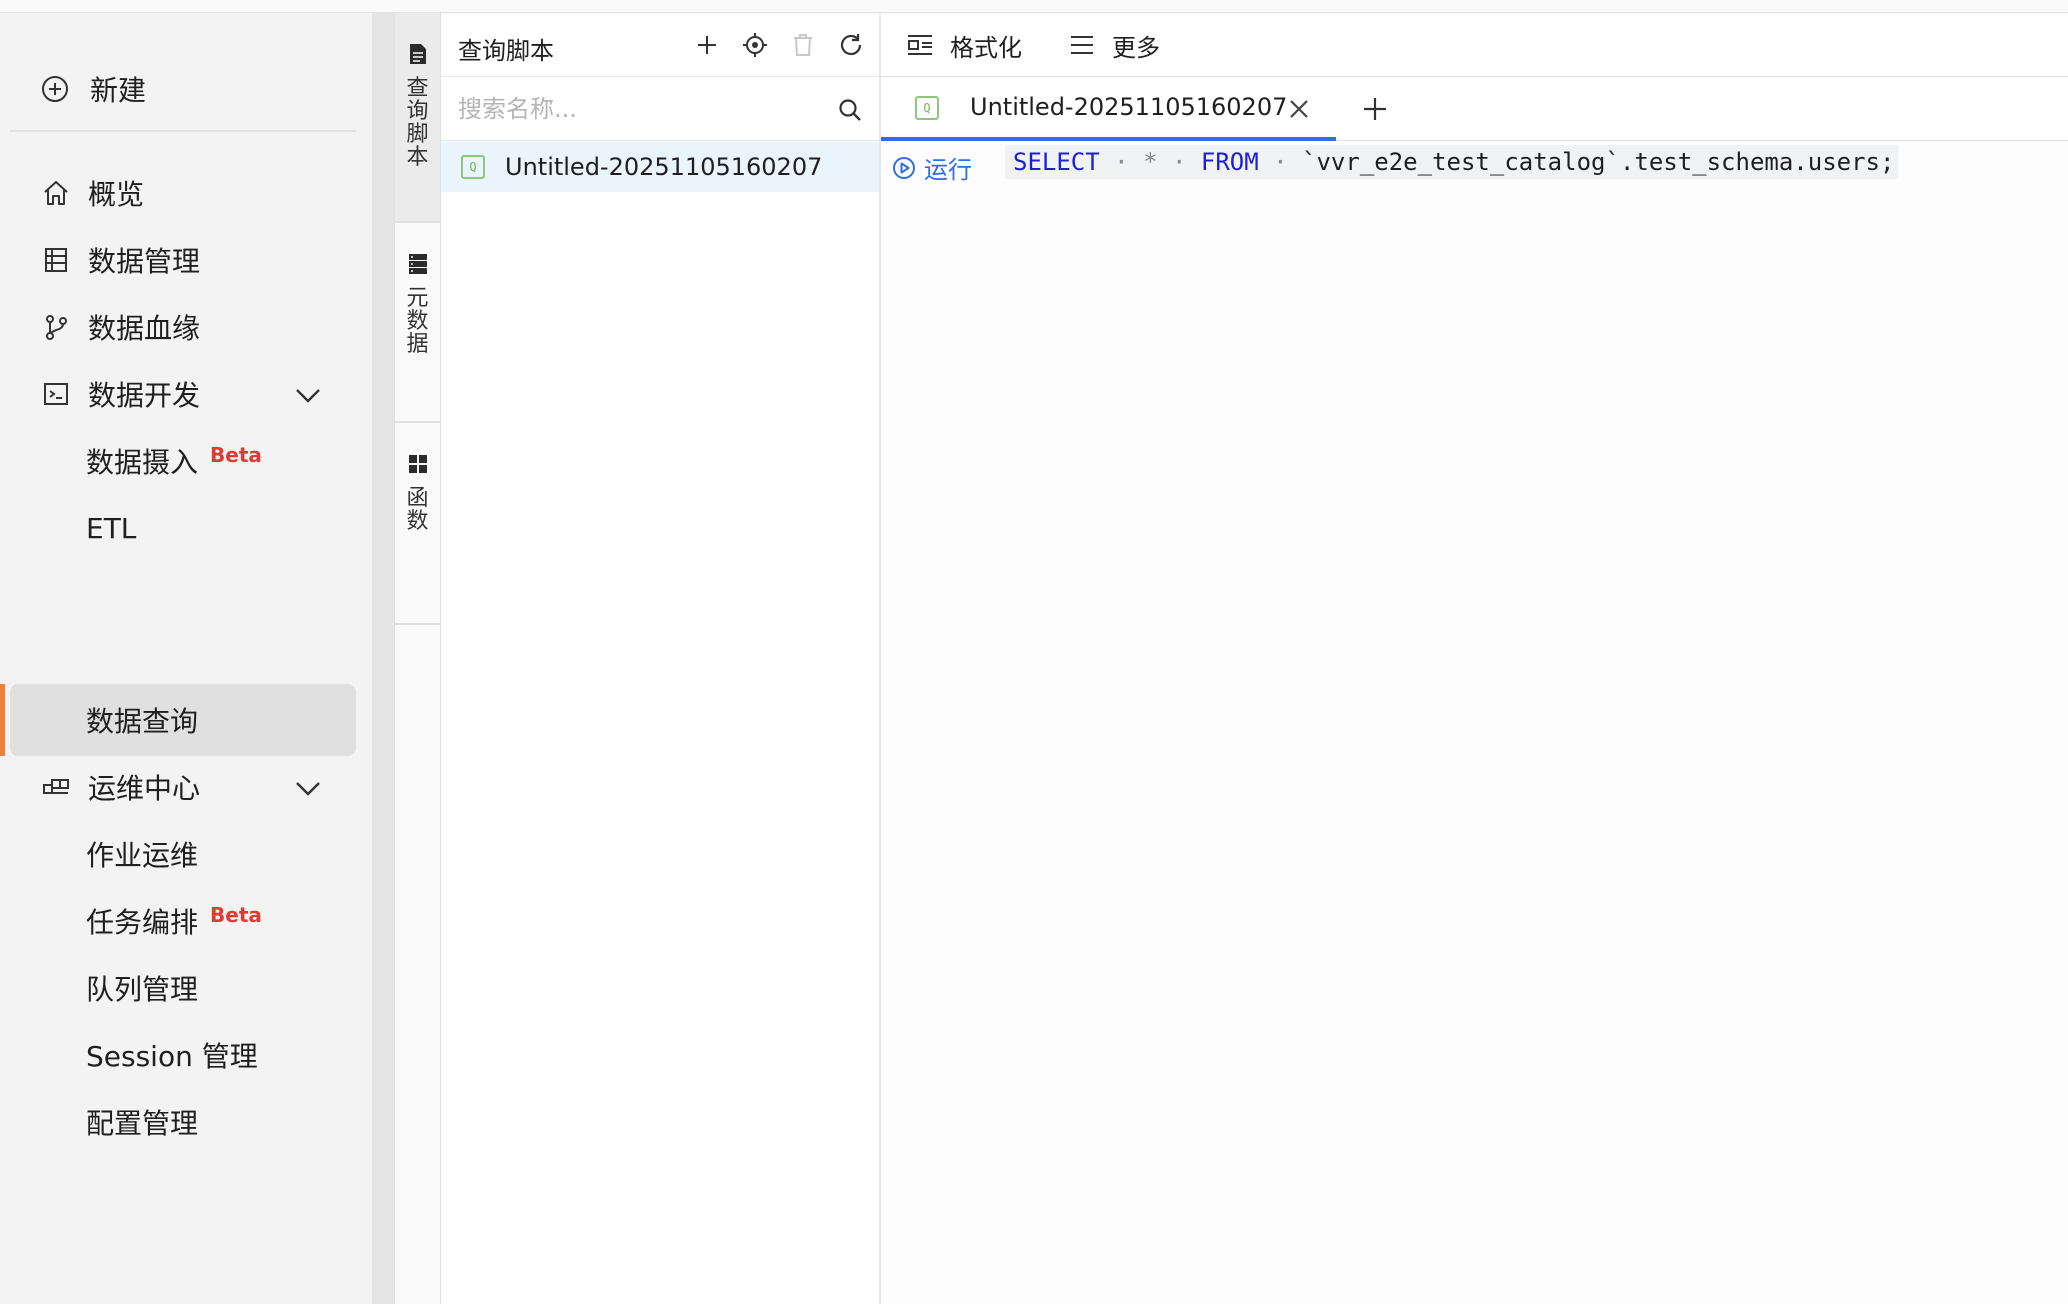  Describe the element at coordinates (986, 47) in the screenshot. I see `format-label: 格式化` at that location.